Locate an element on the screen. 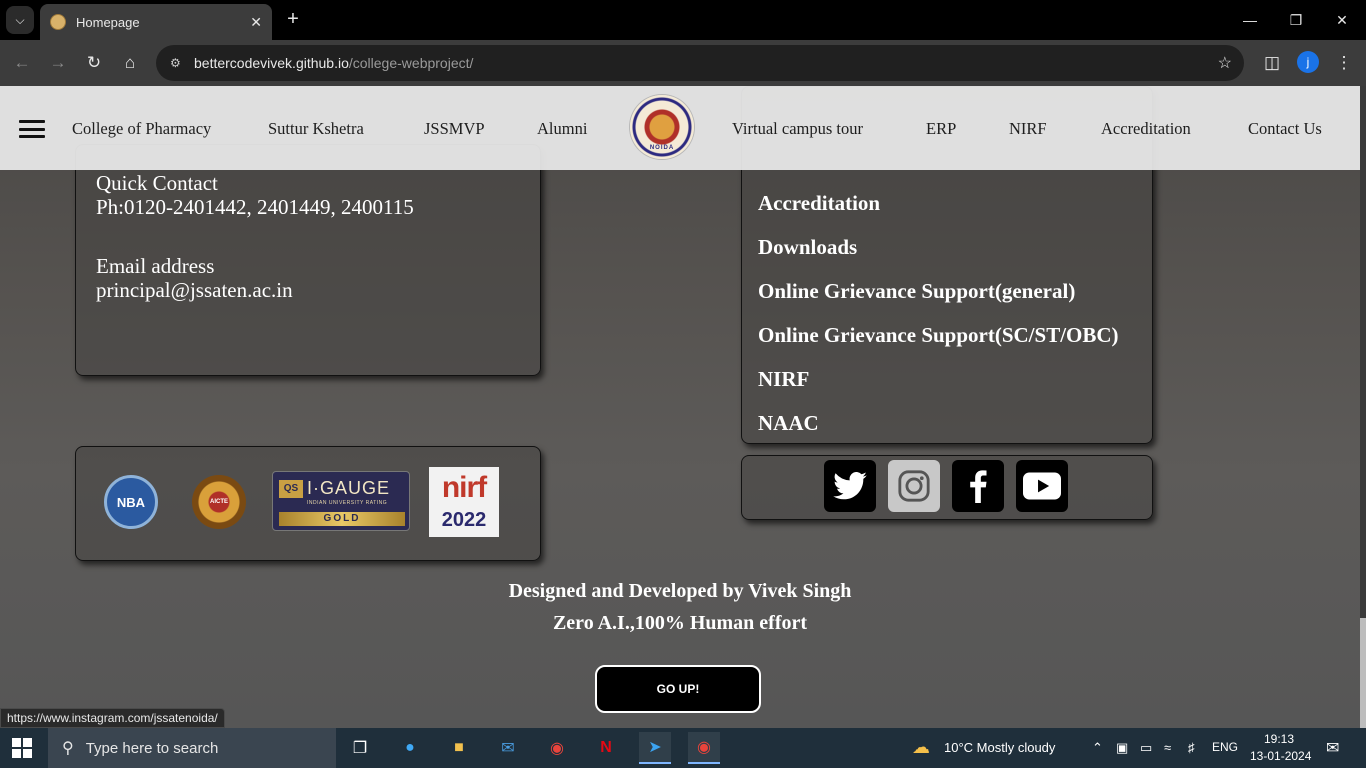  netflix-icon: N is located at coordinates (606, 748).